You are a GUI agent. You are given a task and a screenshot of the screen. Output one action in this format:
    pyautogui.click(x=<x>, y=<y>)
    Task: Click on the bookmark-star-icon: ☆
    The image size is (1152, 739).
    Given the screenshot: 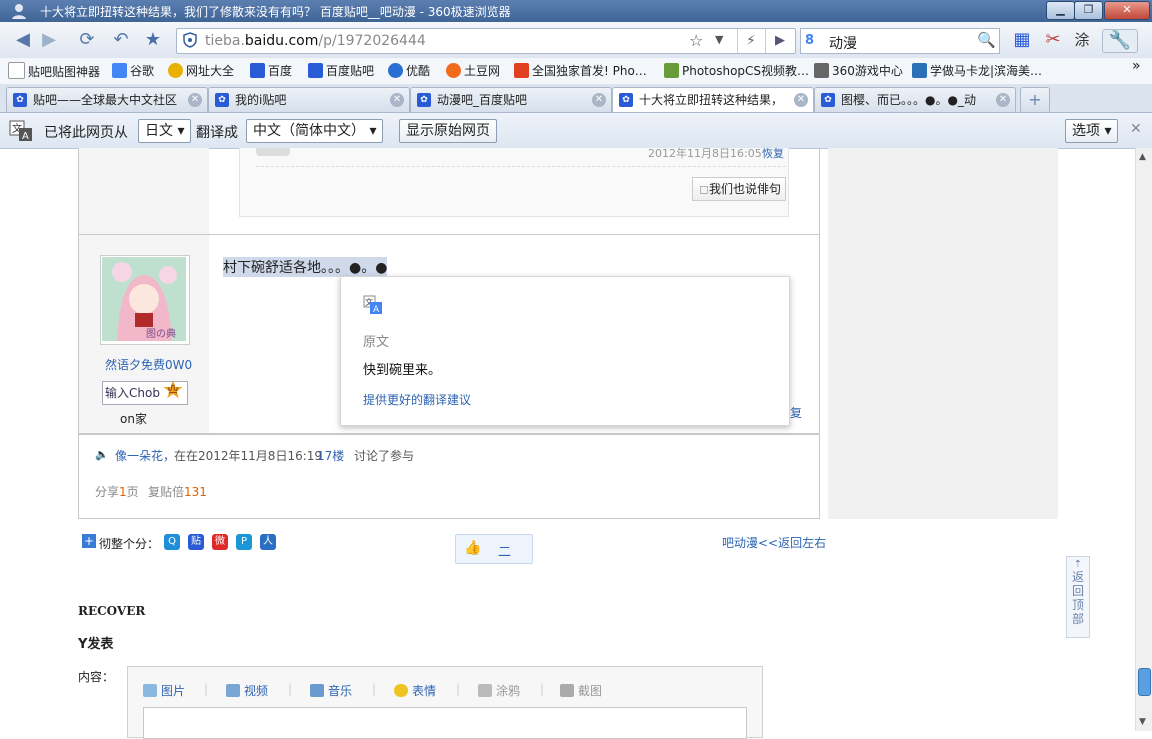 What is the action you would take?
    pyautogui.click(x=696, y=40)
    